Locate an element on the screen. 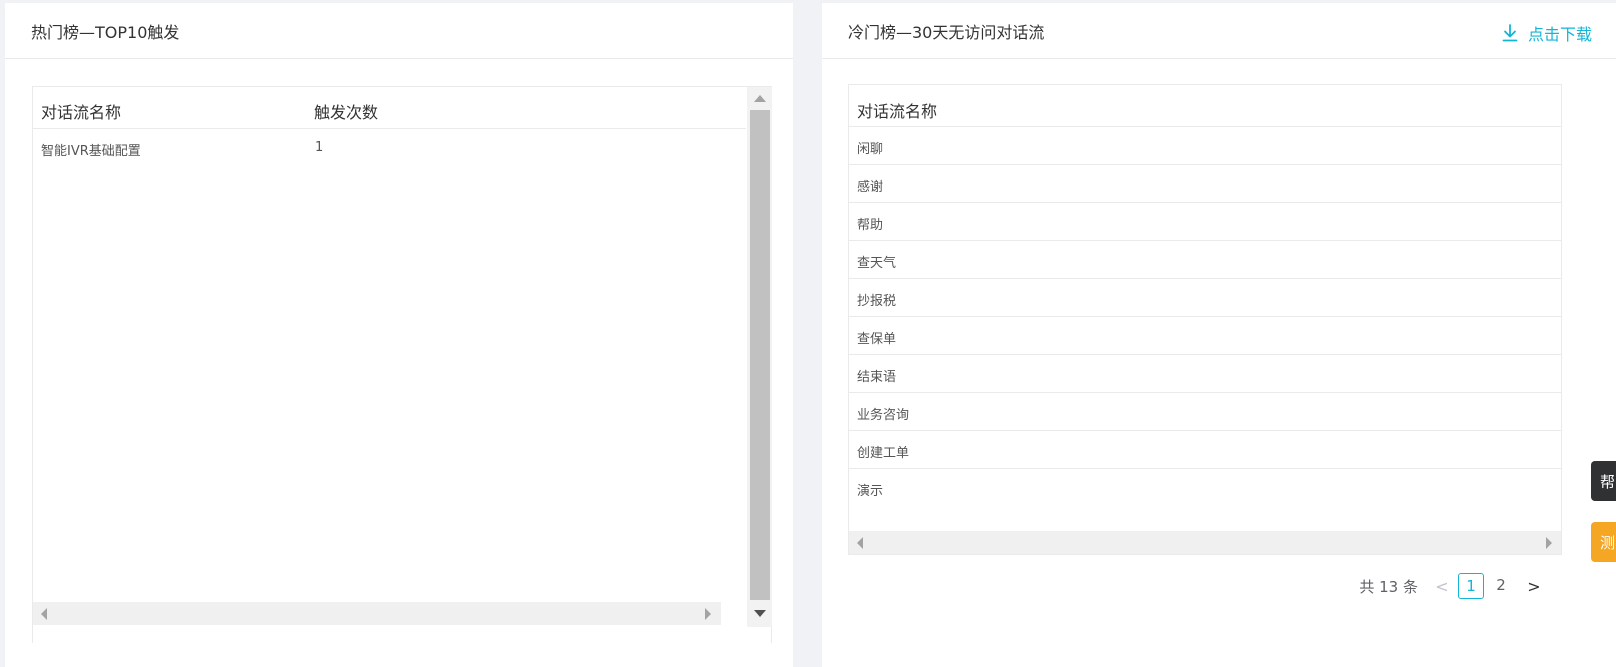 The height and width of the screenshot is (667, 1616). download-button: 点击下载 is located at coordinates (1547, 33).